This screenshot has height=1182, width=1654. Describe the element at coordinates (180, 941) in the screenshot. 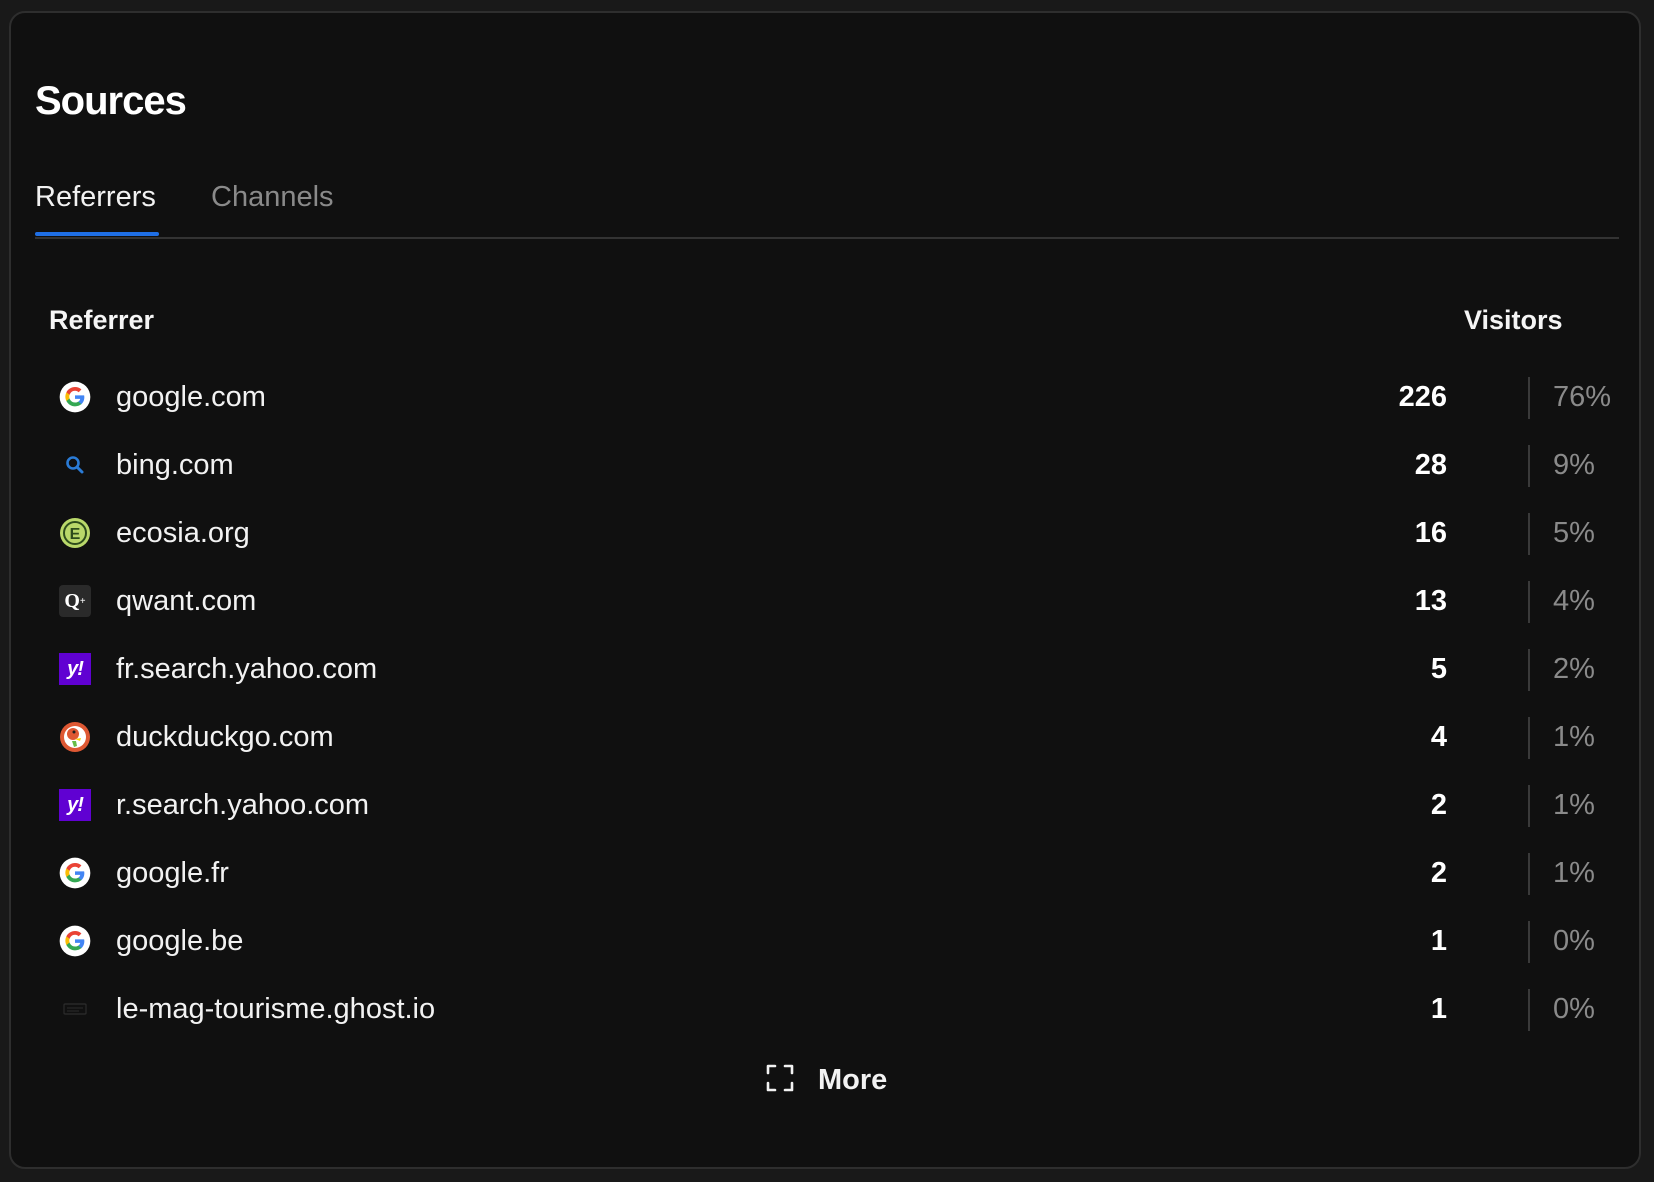

I see `referrer-name: google.be` at that location.